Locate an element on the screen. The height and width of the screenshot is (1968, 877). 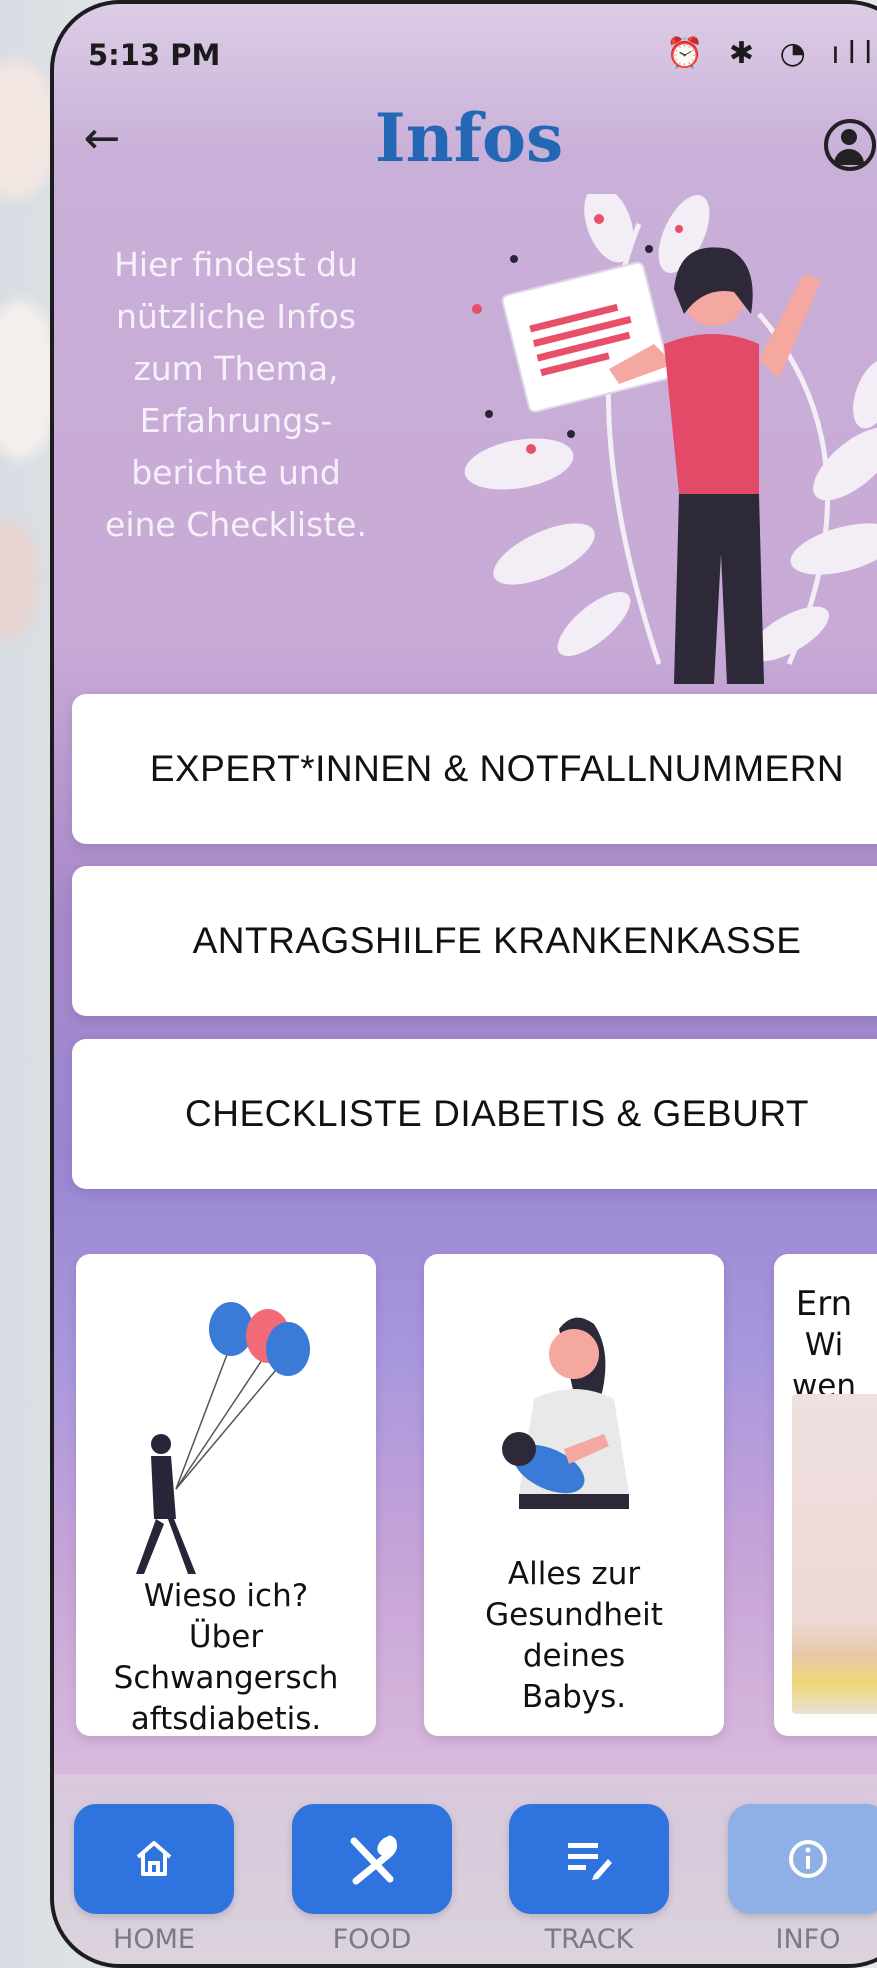
card-line: Schwangersch is located at coordinates (226, 1678).